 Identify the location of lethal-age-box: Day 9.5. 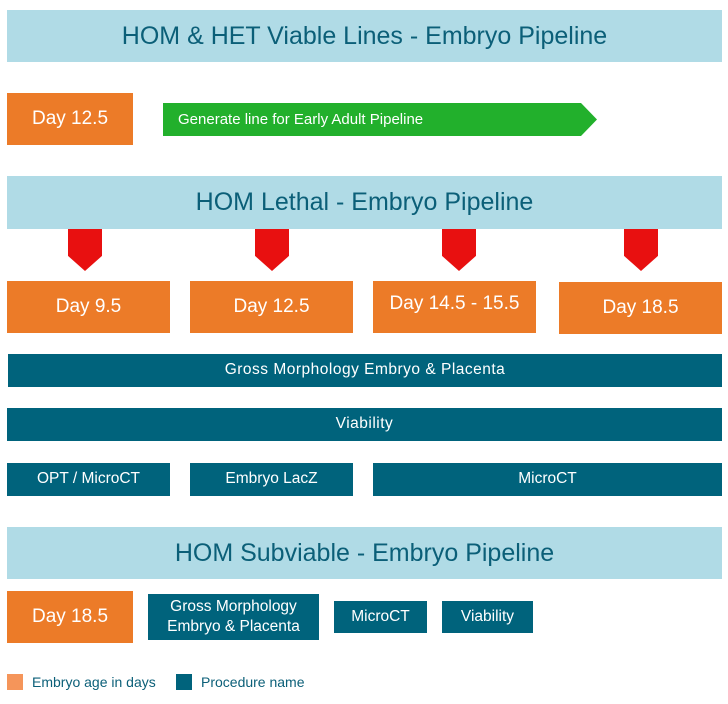
(88, 307).